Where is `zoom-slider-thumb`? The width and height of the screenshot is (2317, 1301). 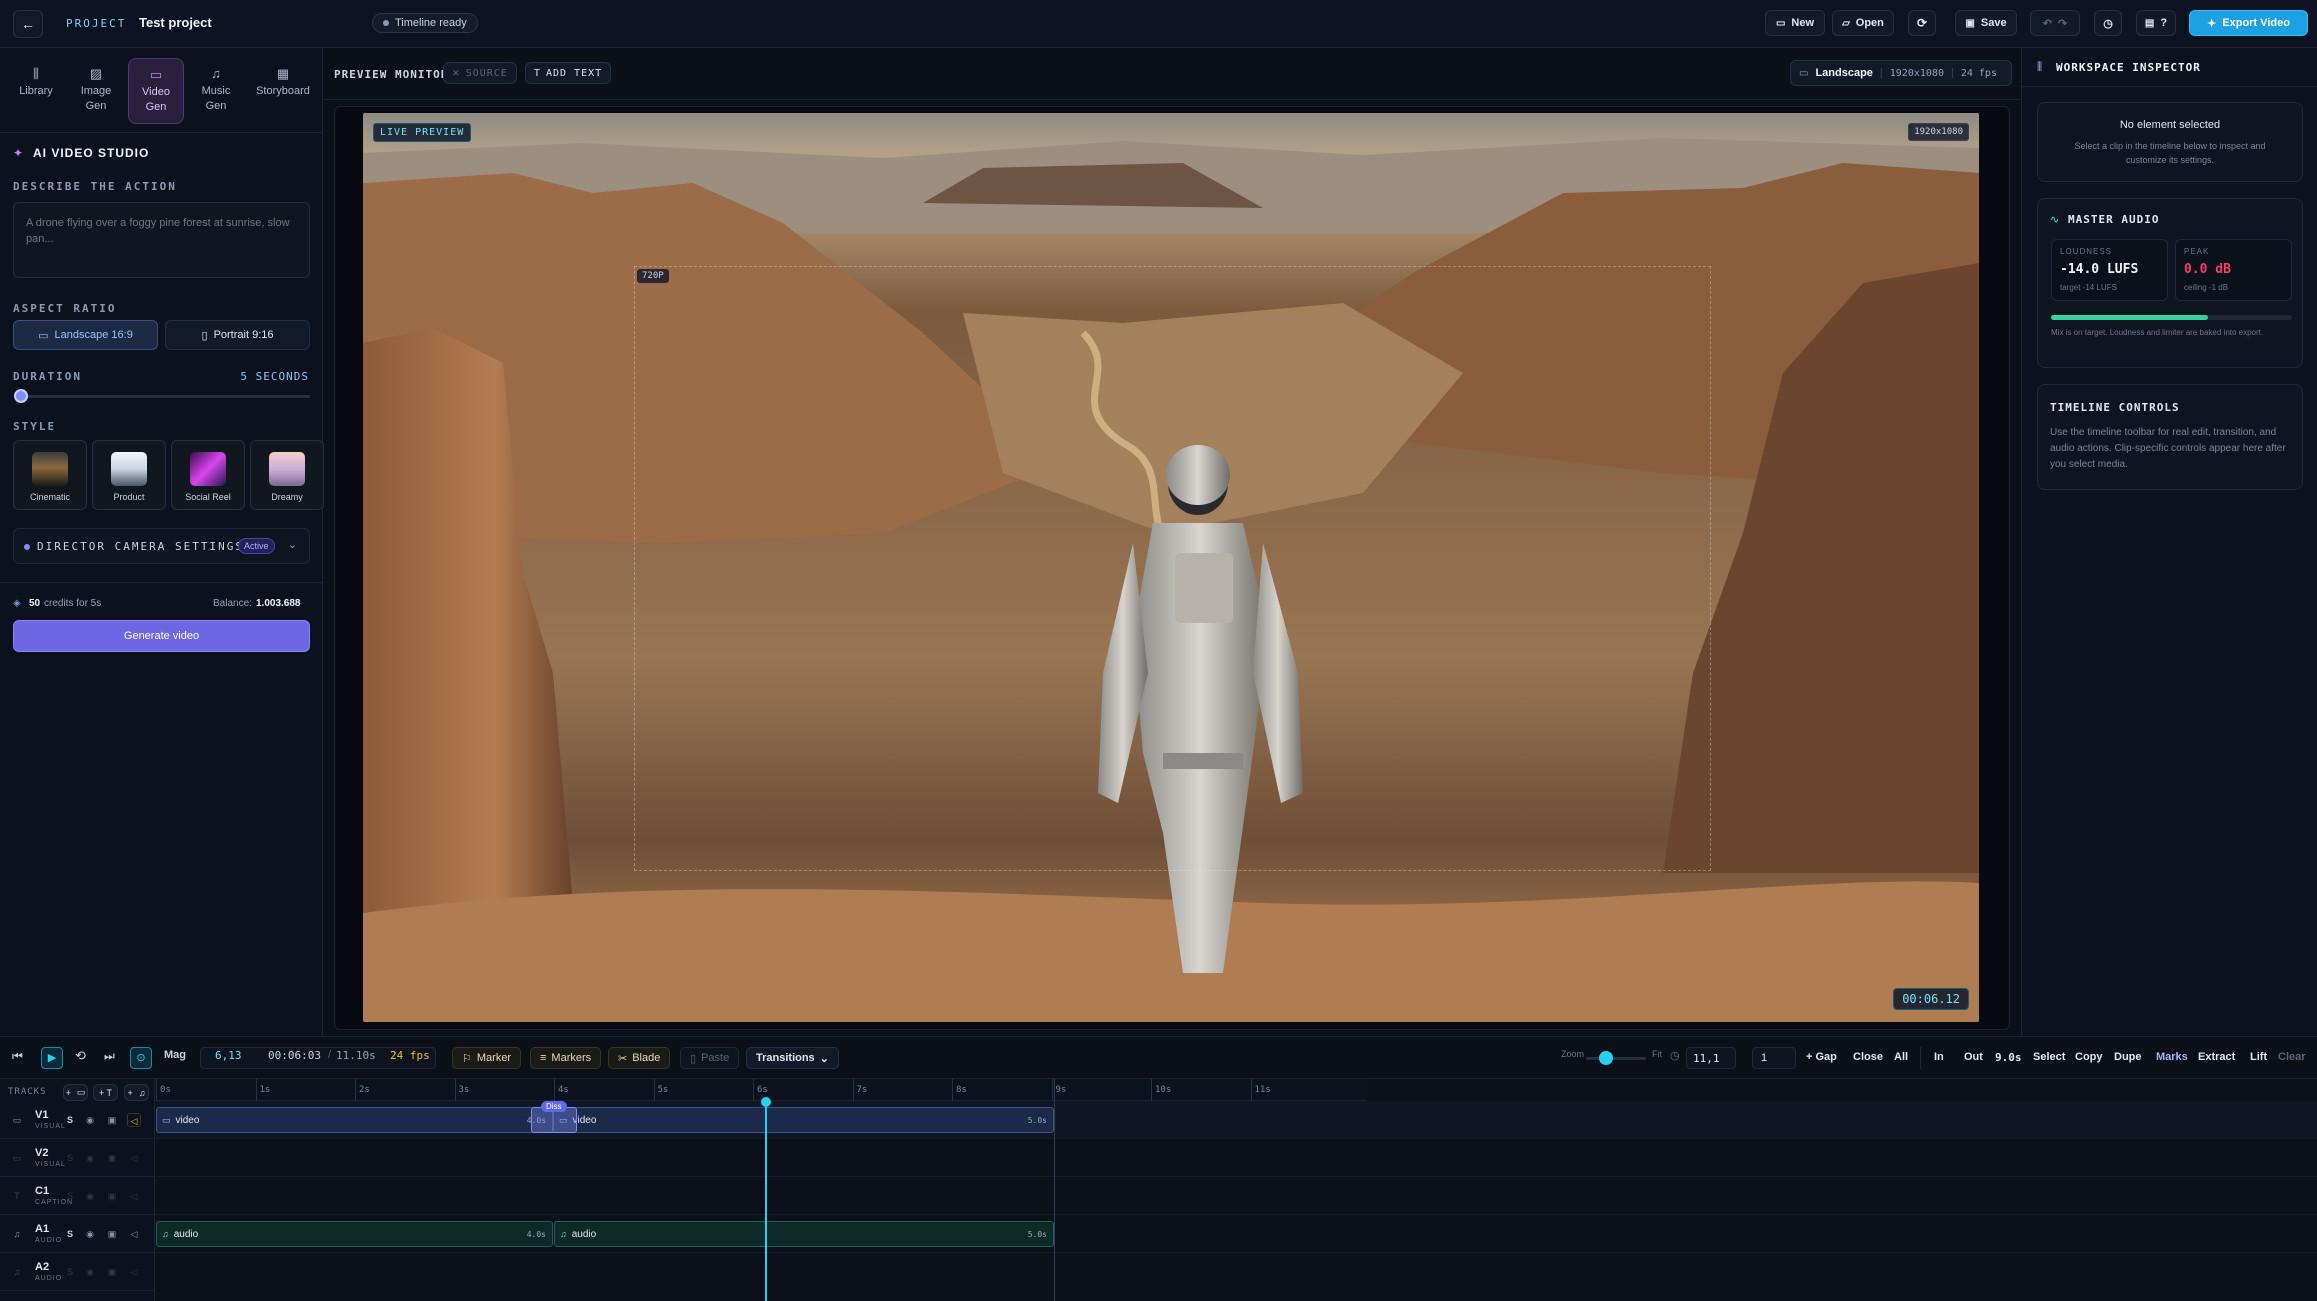 zoom-slider-thumb is located at coordinates (1606, 1058).